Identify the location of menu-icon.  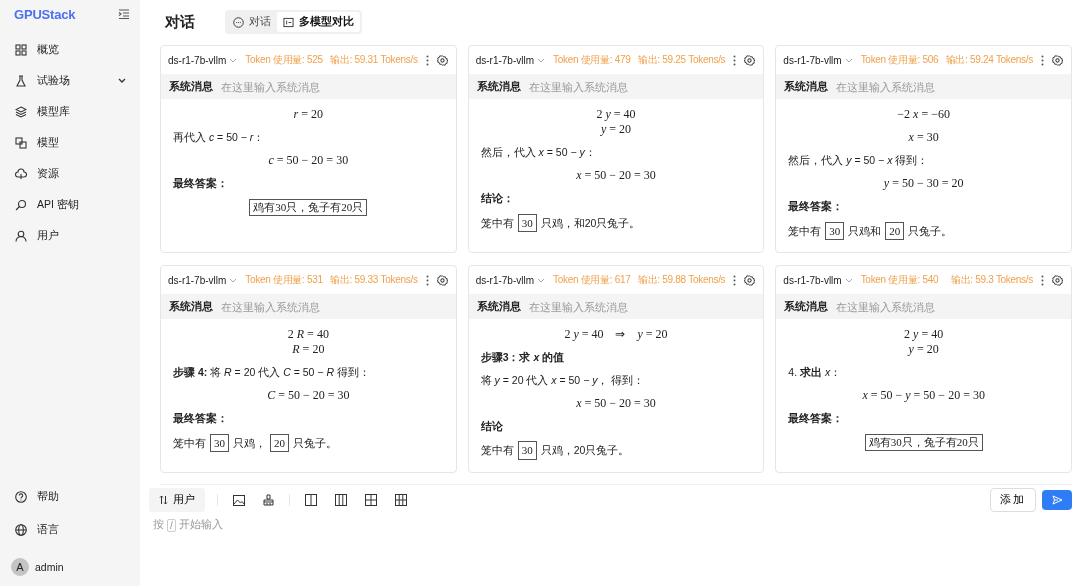
(124, 14).